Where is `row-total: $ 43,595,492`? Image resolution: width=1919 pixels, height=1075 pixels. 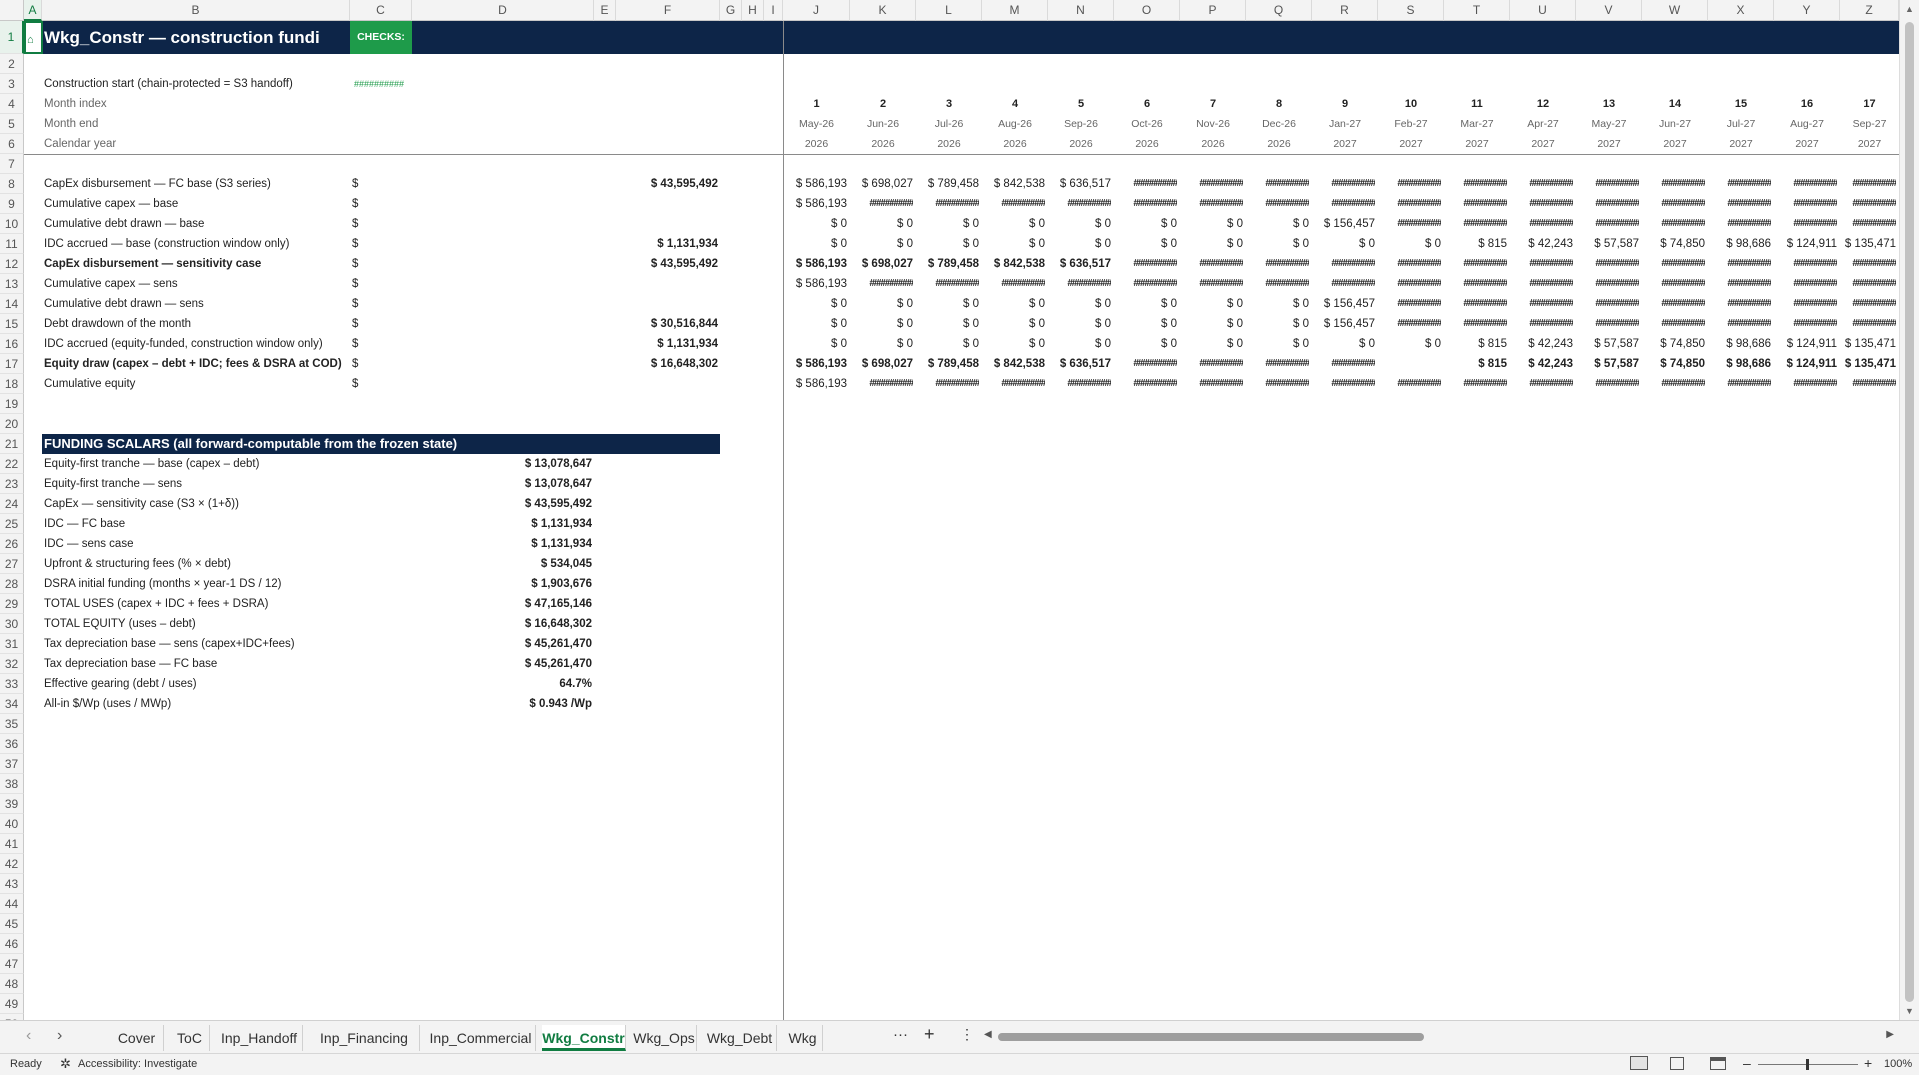
row-total: $ 43,595,492 is located at coordinates (667, 264).